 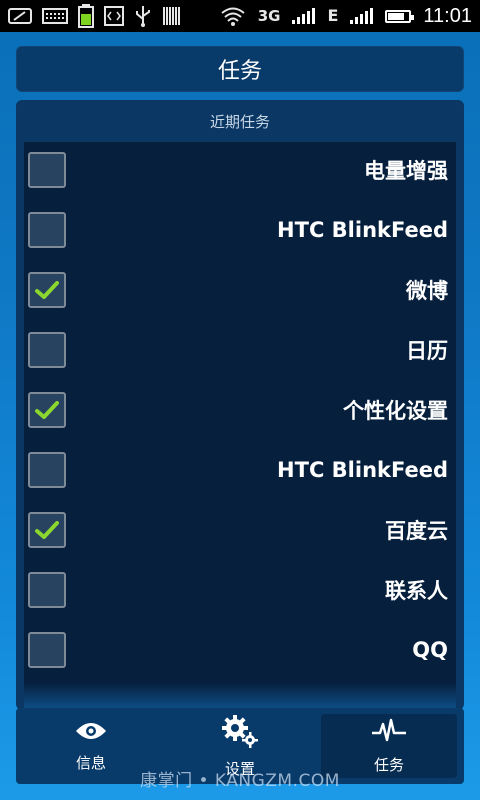 I want to click on eye-icon, so click(x=91, y=733).